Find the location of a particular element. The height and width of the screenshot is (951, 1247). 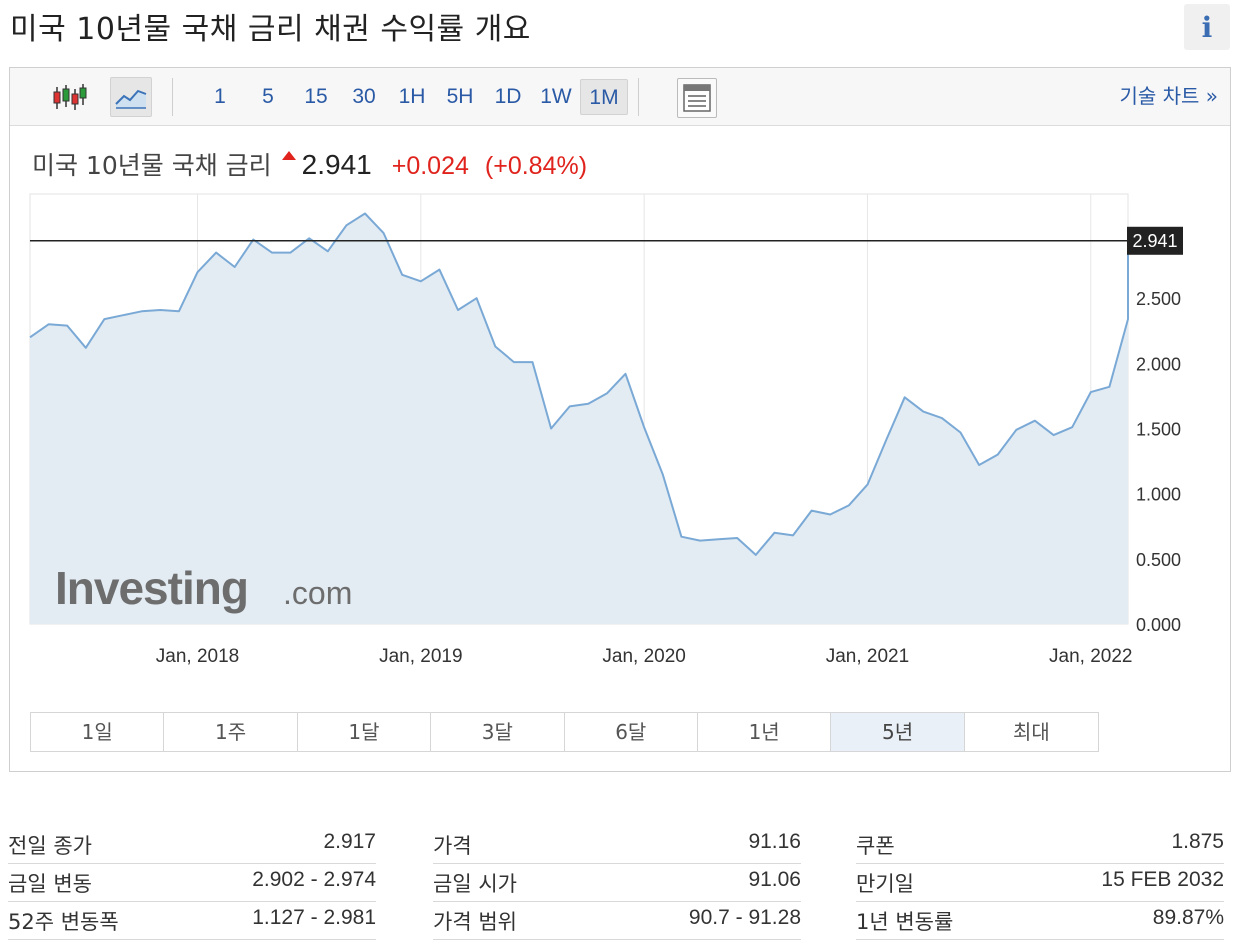

stat-value: 2.917 is located at coordinates (349, 841).